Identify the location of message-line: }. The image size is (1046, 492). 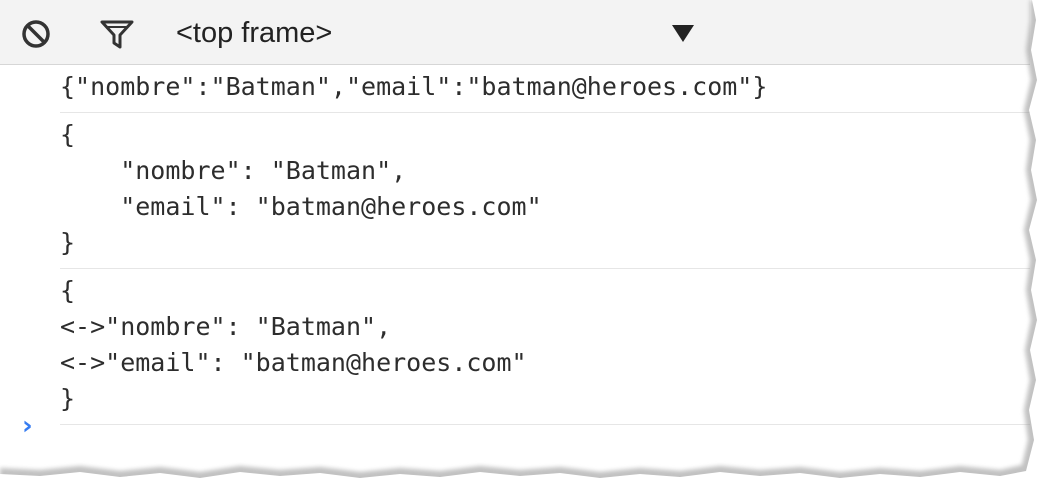
(68, 242).